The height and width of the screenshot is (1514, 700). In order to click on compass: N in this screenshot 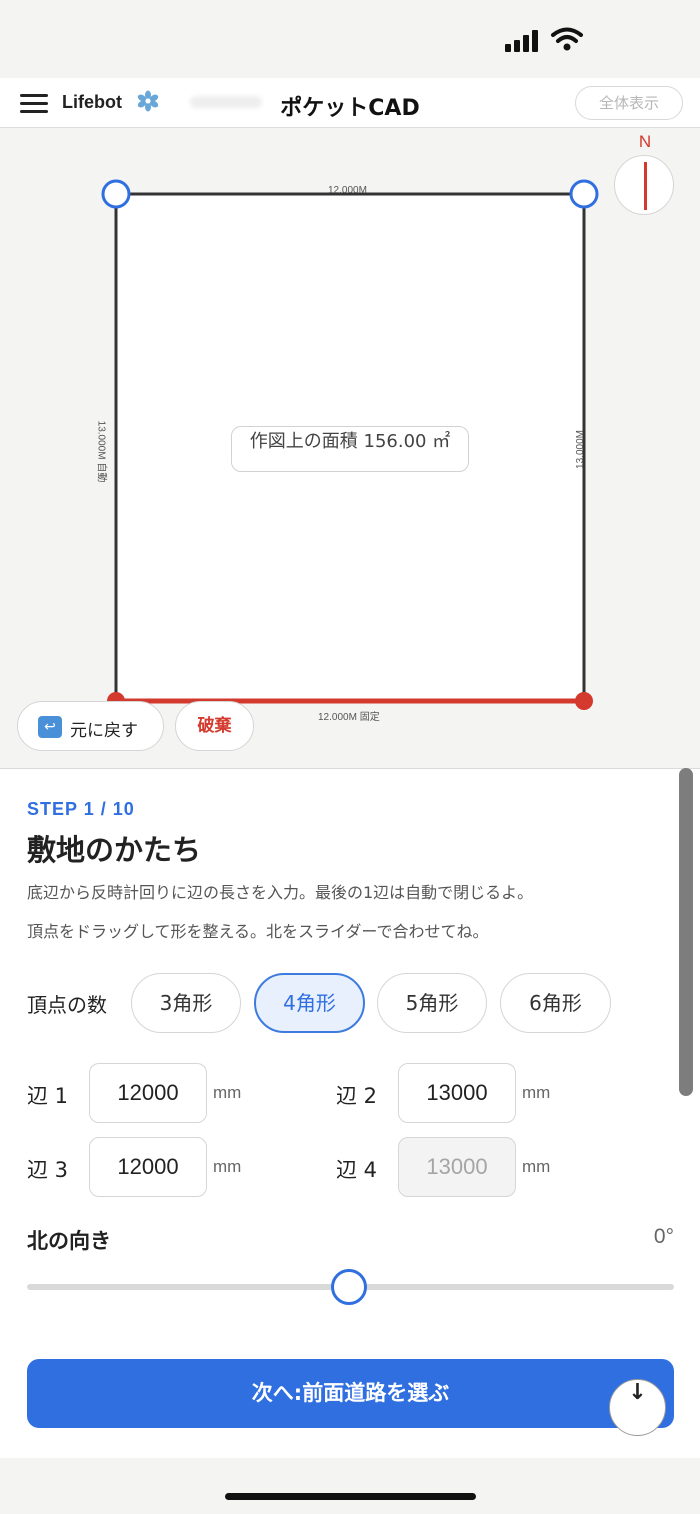, I will do `click(644, 173)`.